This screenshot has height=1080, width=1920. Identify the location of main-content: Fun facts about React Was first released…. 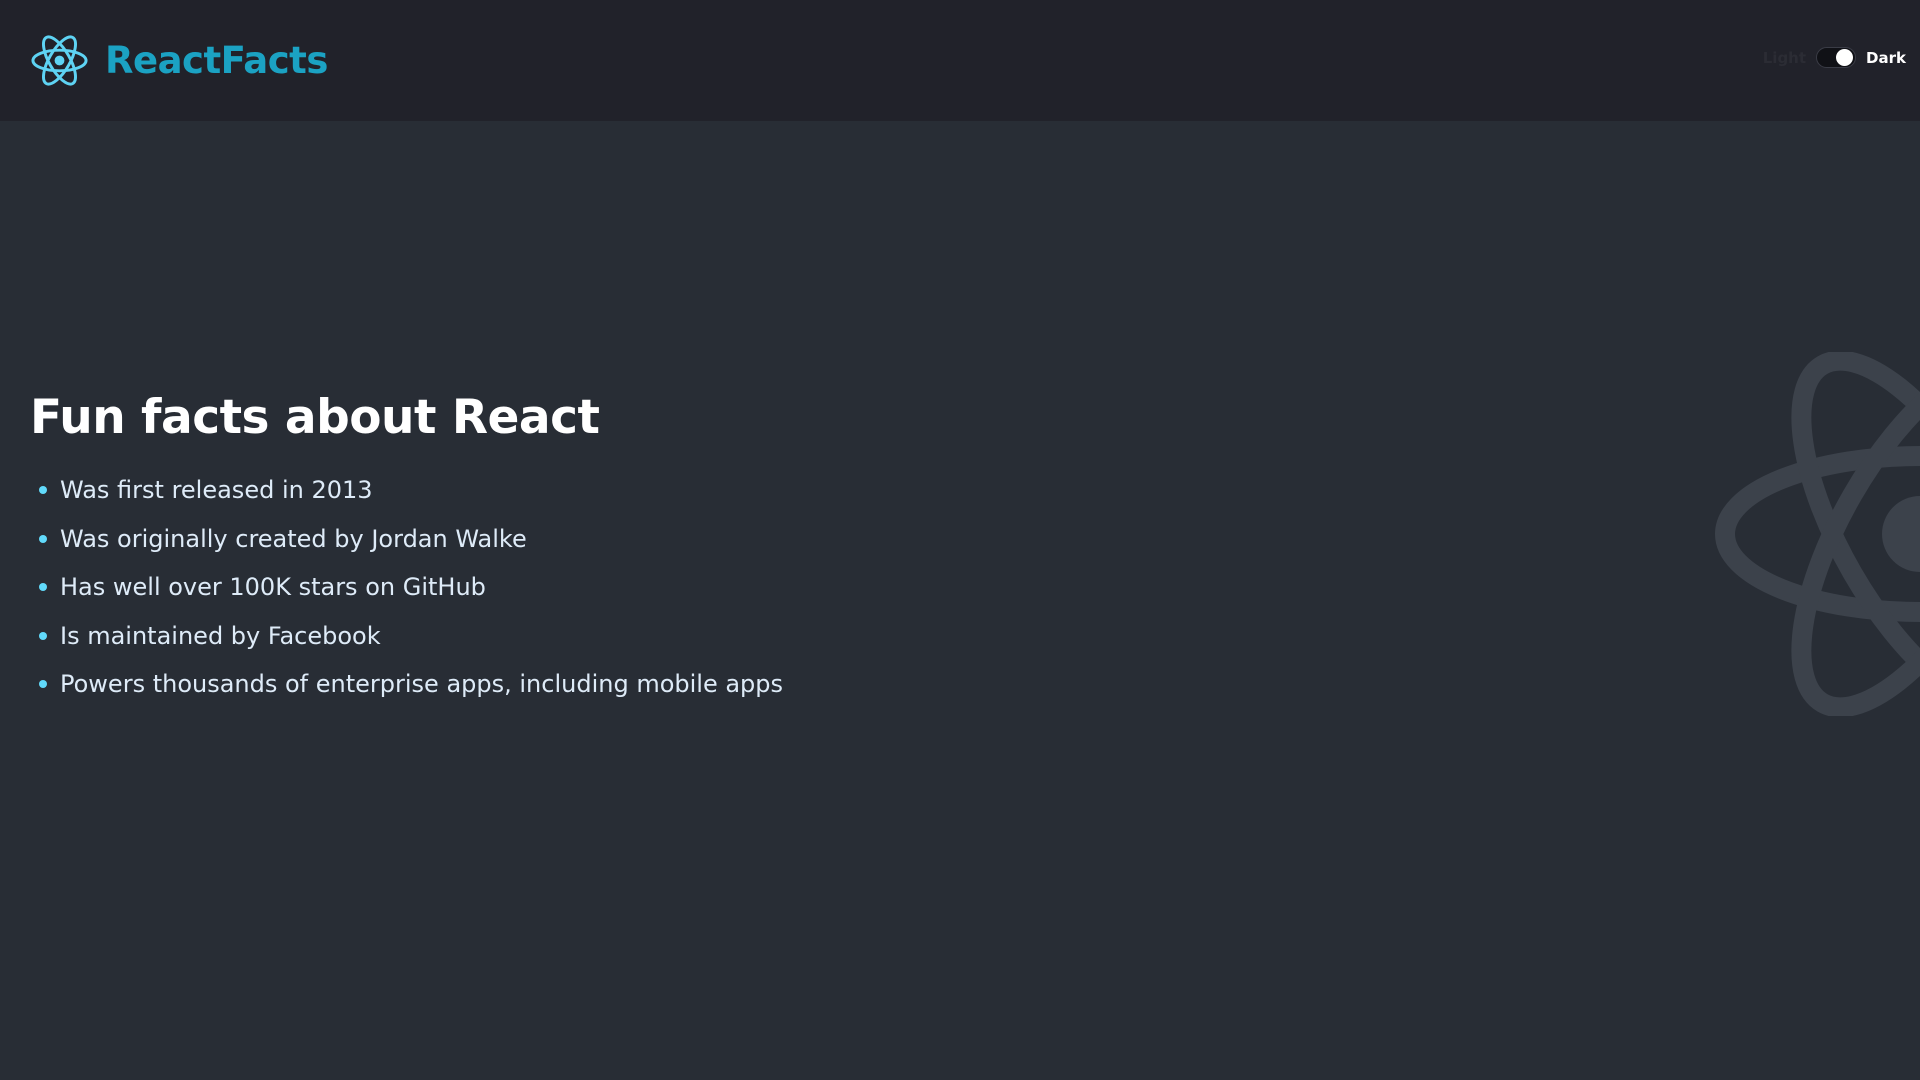
(480, 548).